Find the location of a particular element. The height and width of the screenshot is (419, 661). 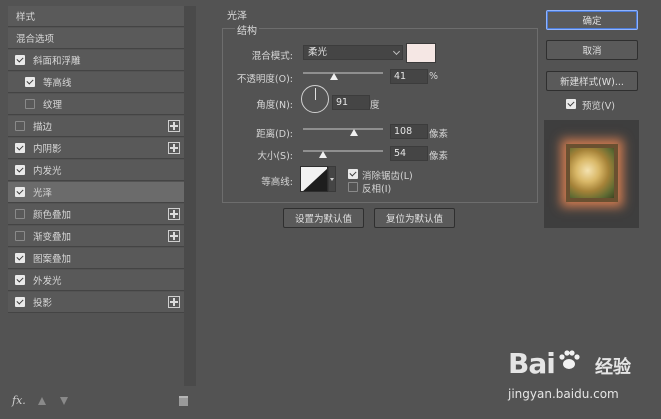

inner-shadow-checkbox is located at coordinates (20, 148).